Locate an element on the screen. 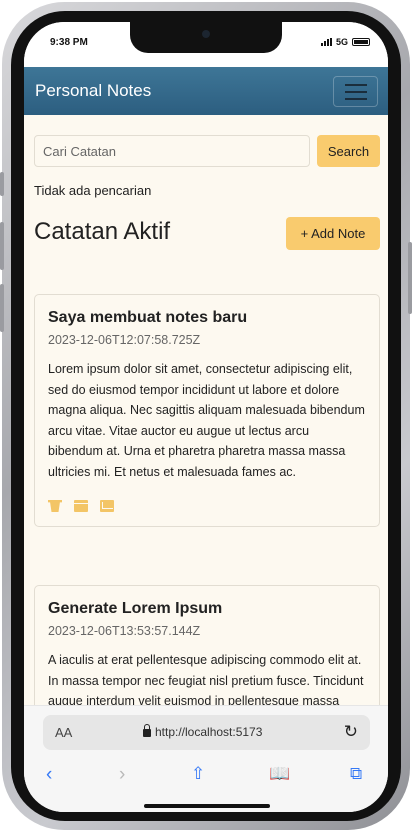 The height and width of the screenshot is (832, 412). status-time: 9:38 PM is located at coordinates (69, 42).